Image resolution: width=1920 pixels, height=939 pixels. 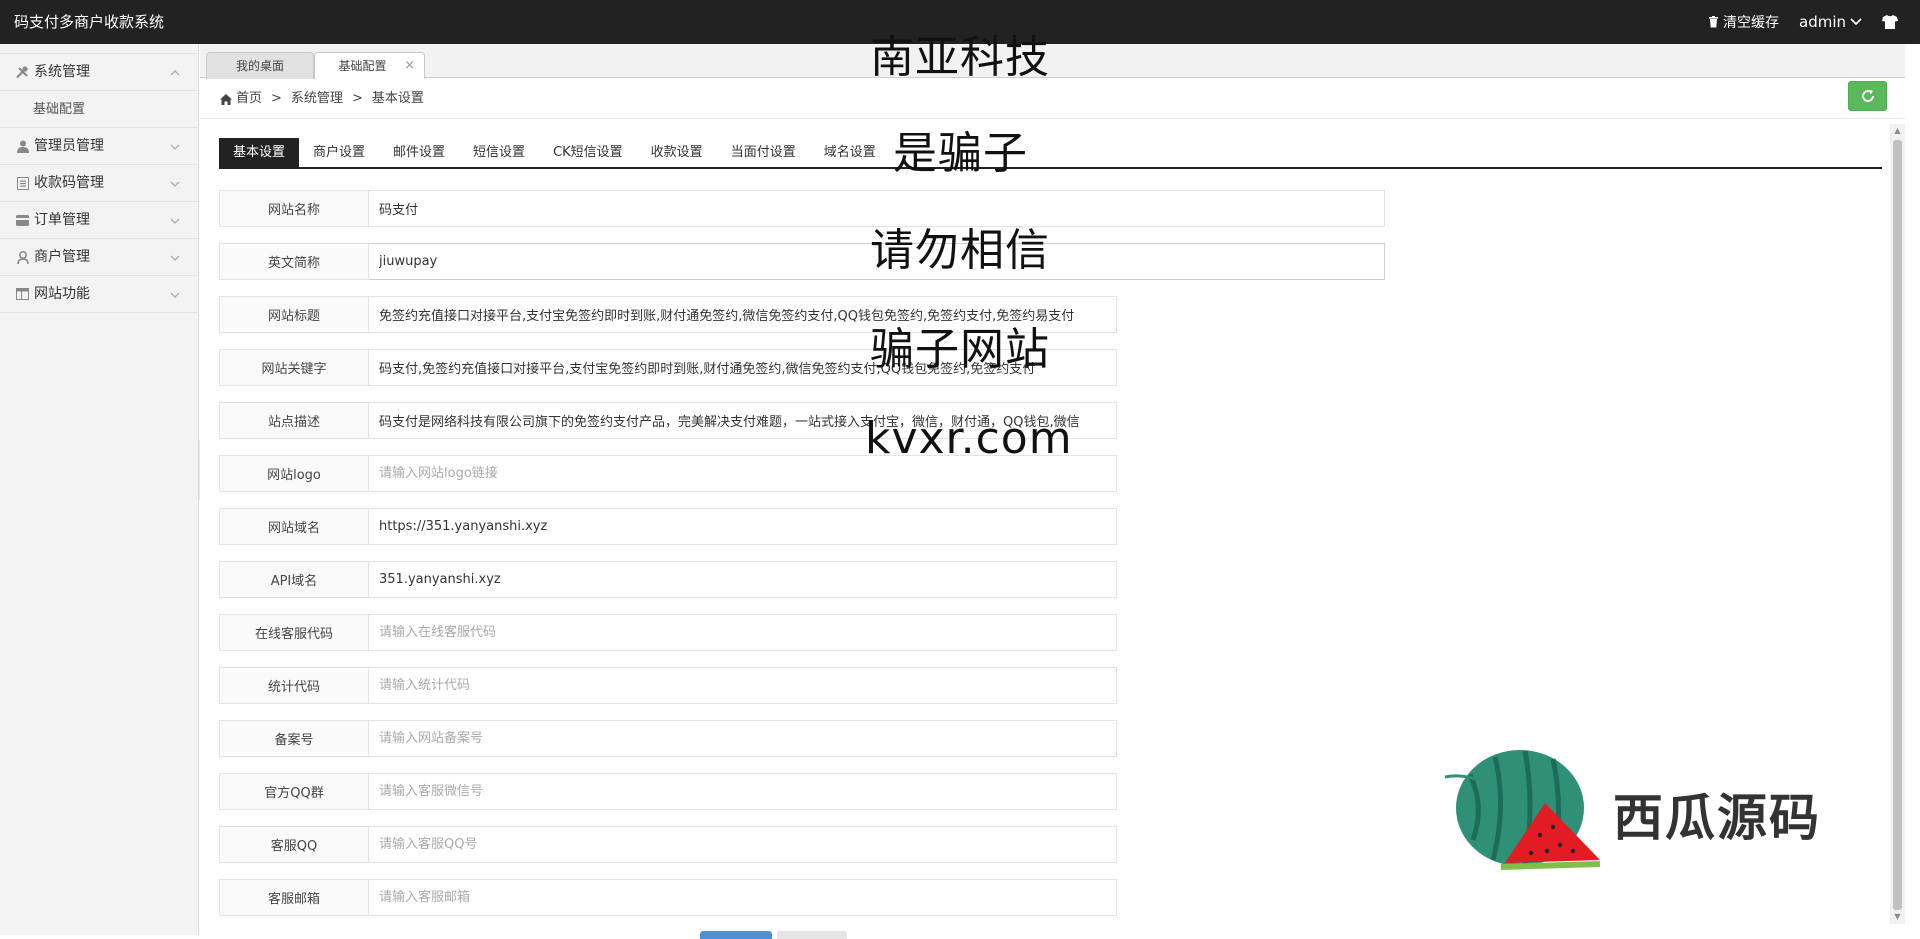 I want to click on form-row-api-domain: API域名, so click(x=668, y=579).